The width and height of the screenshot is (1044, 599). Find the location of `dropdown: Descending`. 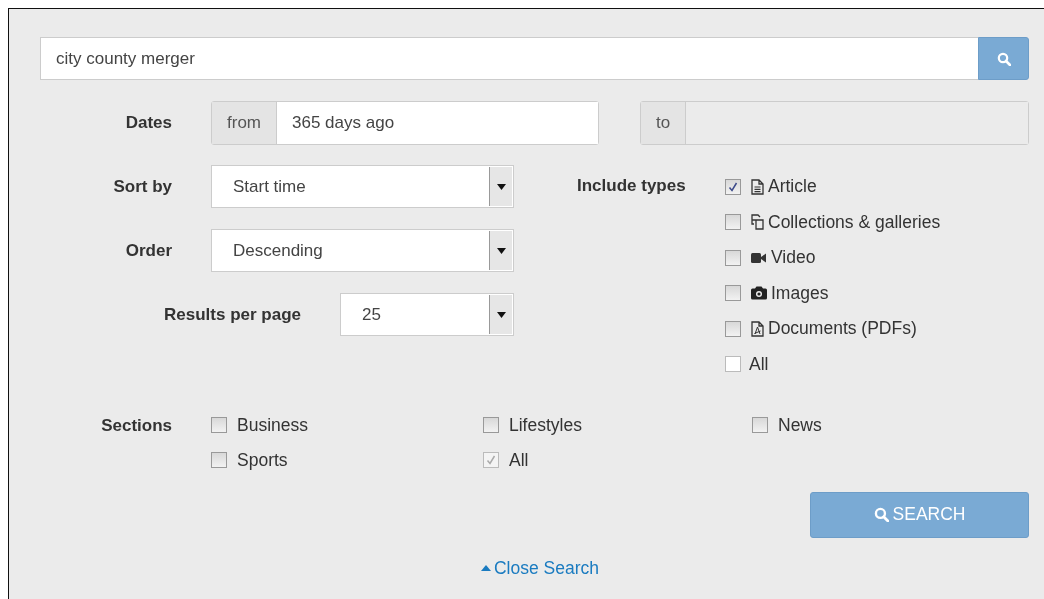

dropdown: Descending is located at coordinates (362, 250).